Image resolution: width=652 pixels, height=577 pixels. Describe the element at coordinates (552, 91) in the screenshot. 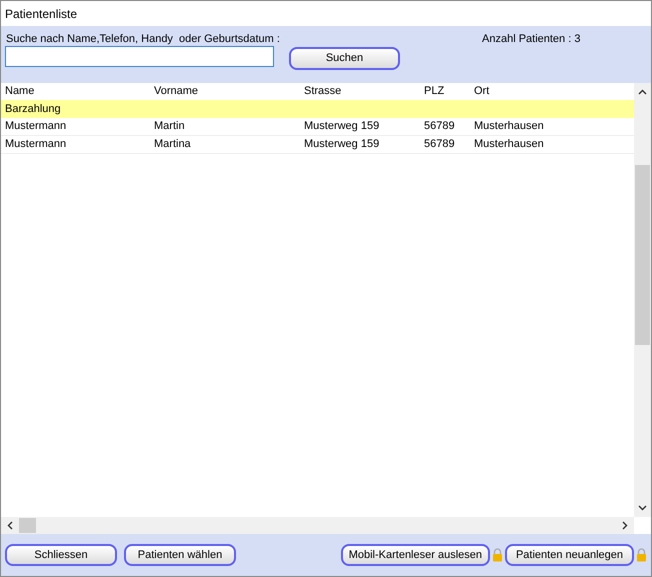

I see `column-header: Ort` at that location.